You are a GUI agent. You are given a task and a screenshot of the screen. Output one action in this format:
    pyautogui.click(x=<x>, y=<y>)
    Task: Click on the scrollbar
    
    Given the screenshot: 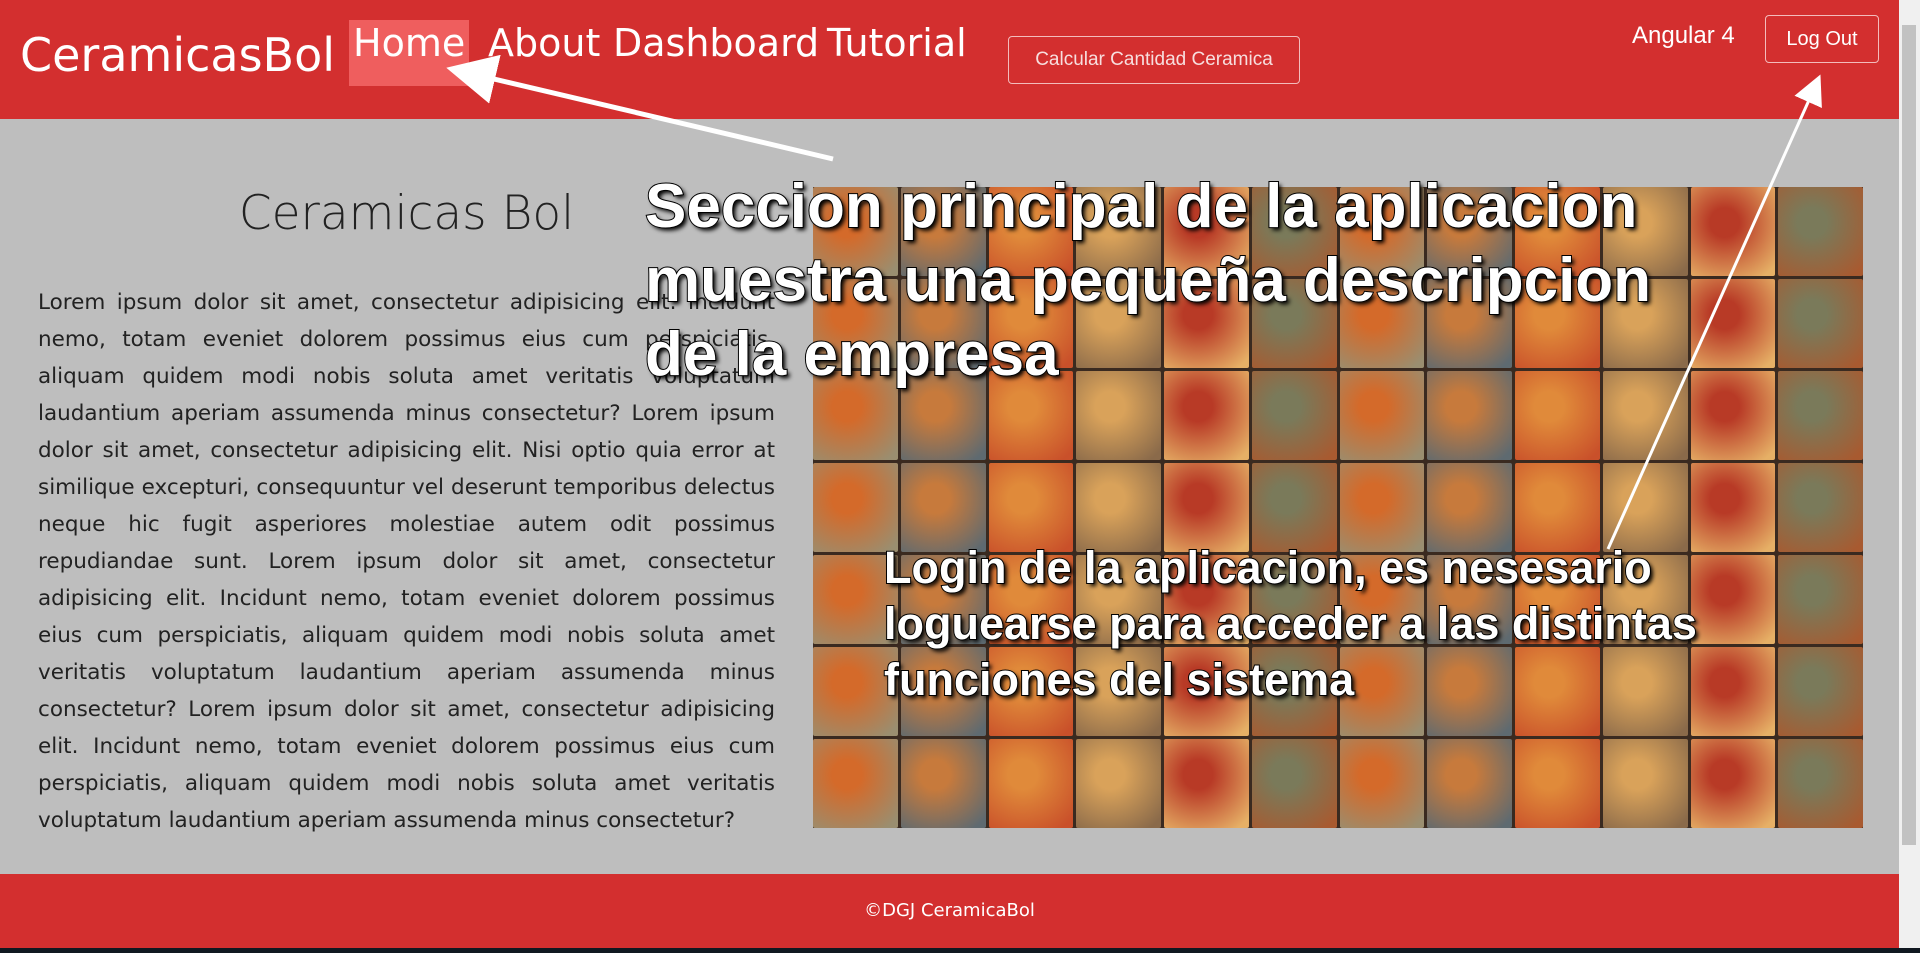 What is the action you would take?
    pyautogui.click(x=1909, y=474)
    